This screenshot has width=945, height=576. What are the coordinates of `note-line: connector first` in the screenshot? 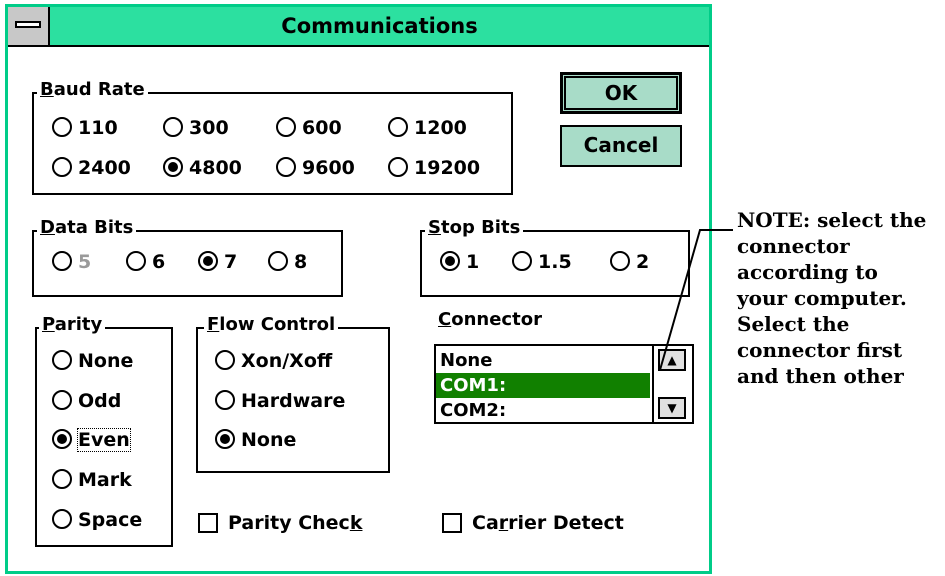 It's located at (820, 350).